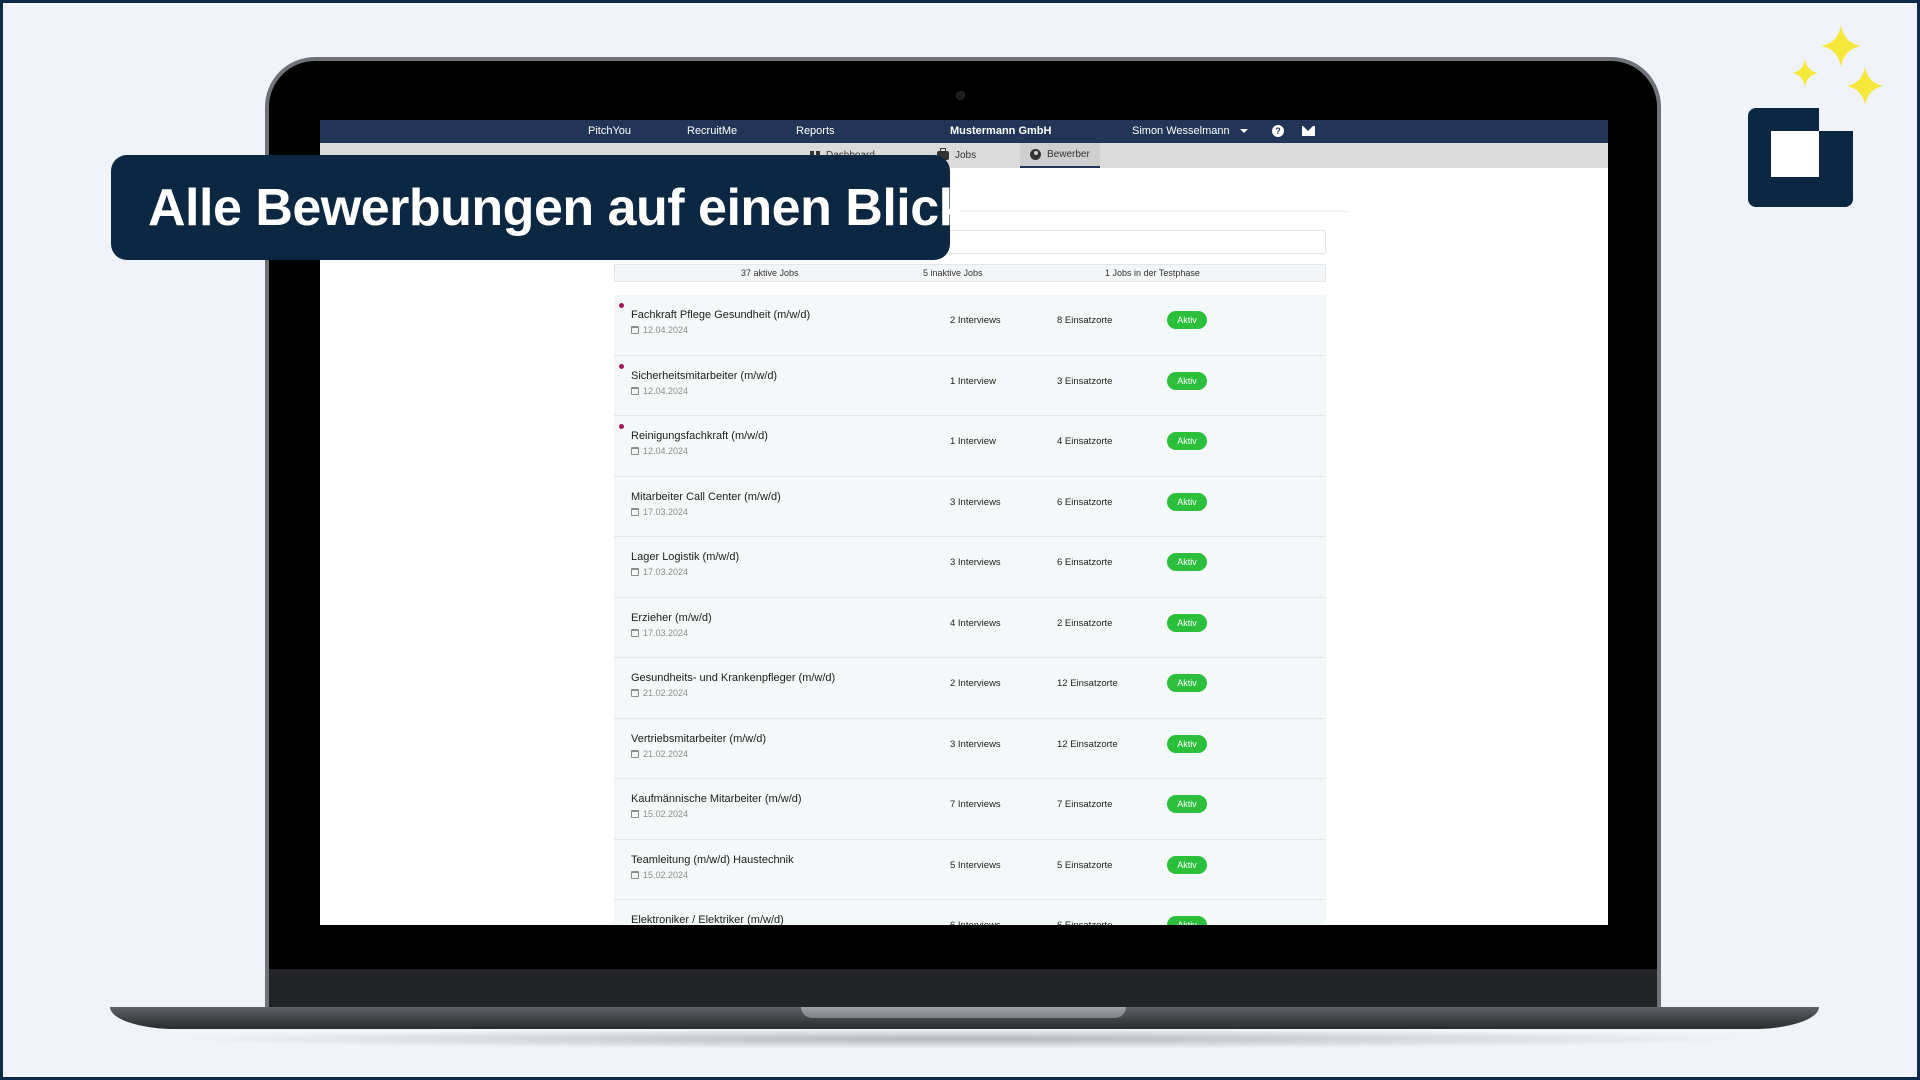 This screenshot has height=1080, width=1920. What do you see at coordinates (975, 804) in the screenshot?
I see `job-interviews: 7 Interviews` at bounding box center [975, 804].